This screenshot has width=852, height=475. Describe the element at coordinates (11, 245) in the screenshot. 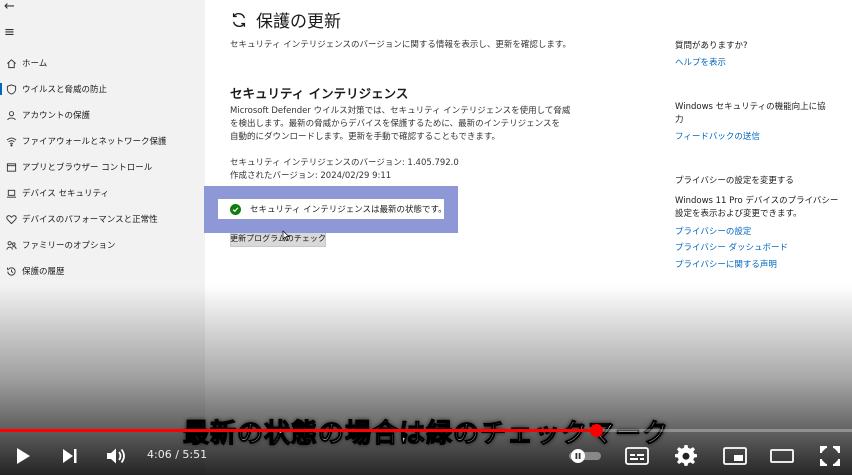

I see `family-icon` at that location.